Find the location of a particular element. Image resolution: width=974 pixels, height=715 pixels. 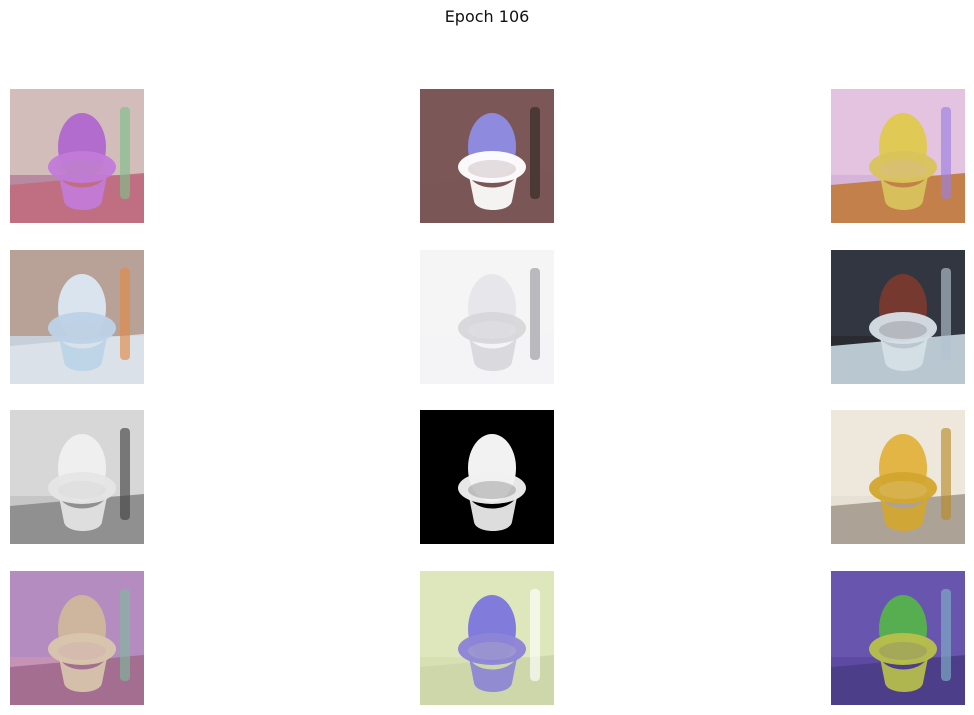

sample-r1-c3 is located at coordinates (898, 156).